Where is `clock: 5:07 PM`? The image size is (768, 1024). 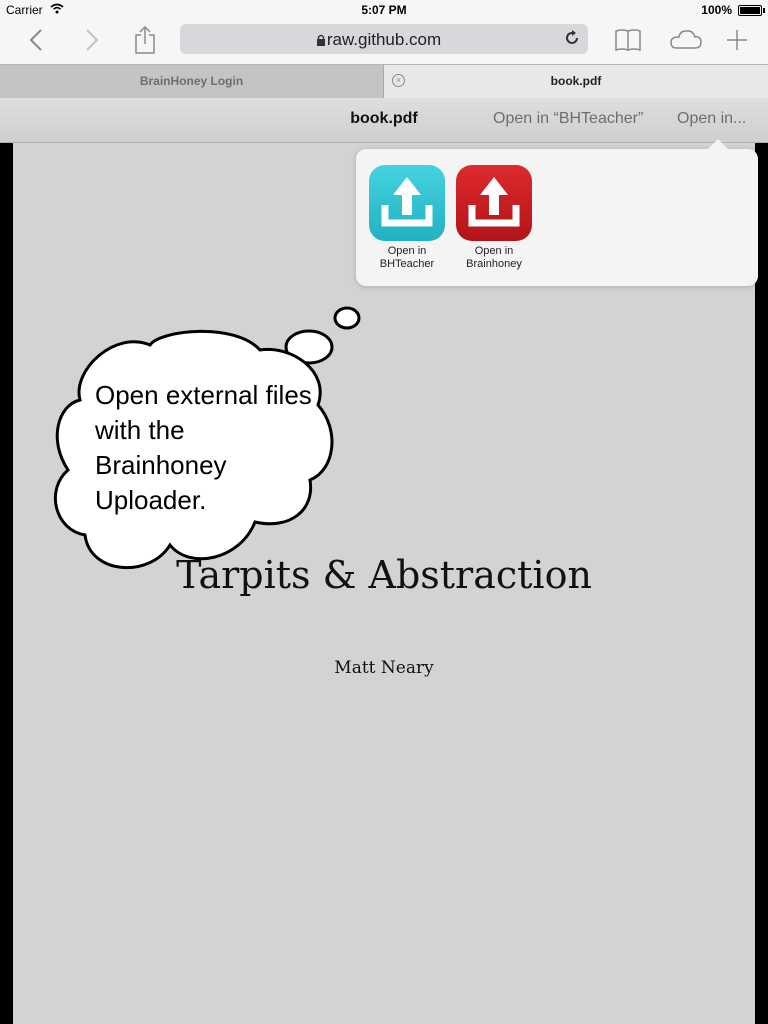 clock: 5:07 PM is located at coordinates (384, 10).